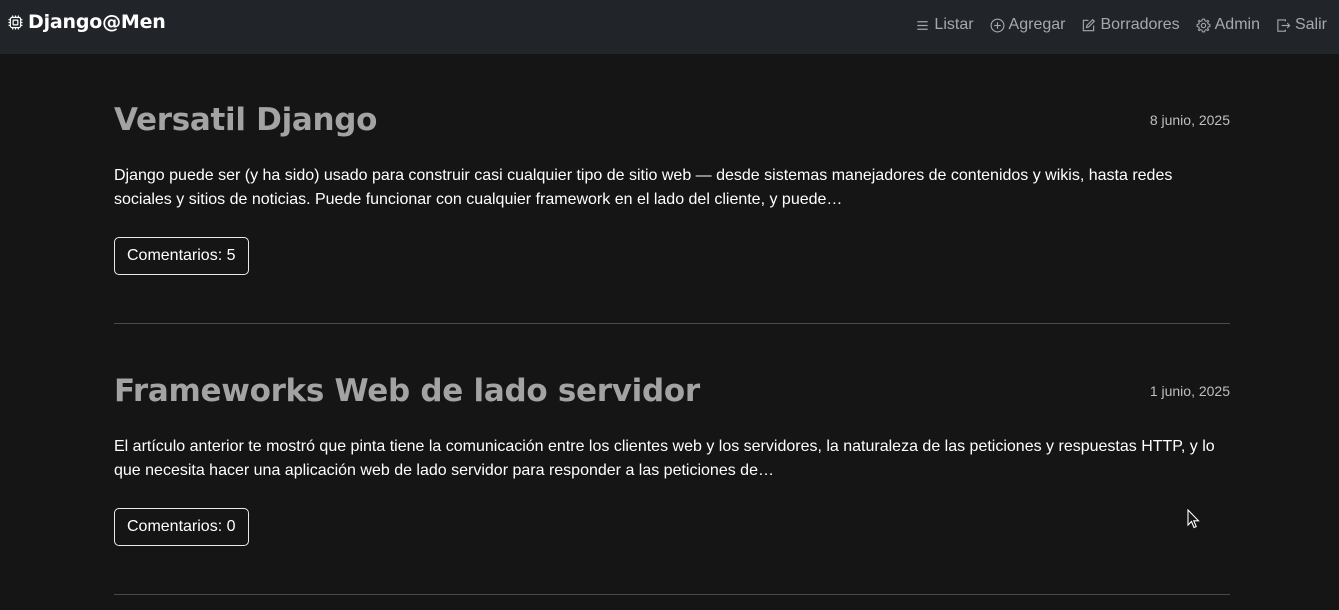 The width and height of the screenshot is (1339, 610). What do you see at coordinates (245, 120) in the screenshot?
I see `post-title: Versatil Django` at bounding box center [245, 120].